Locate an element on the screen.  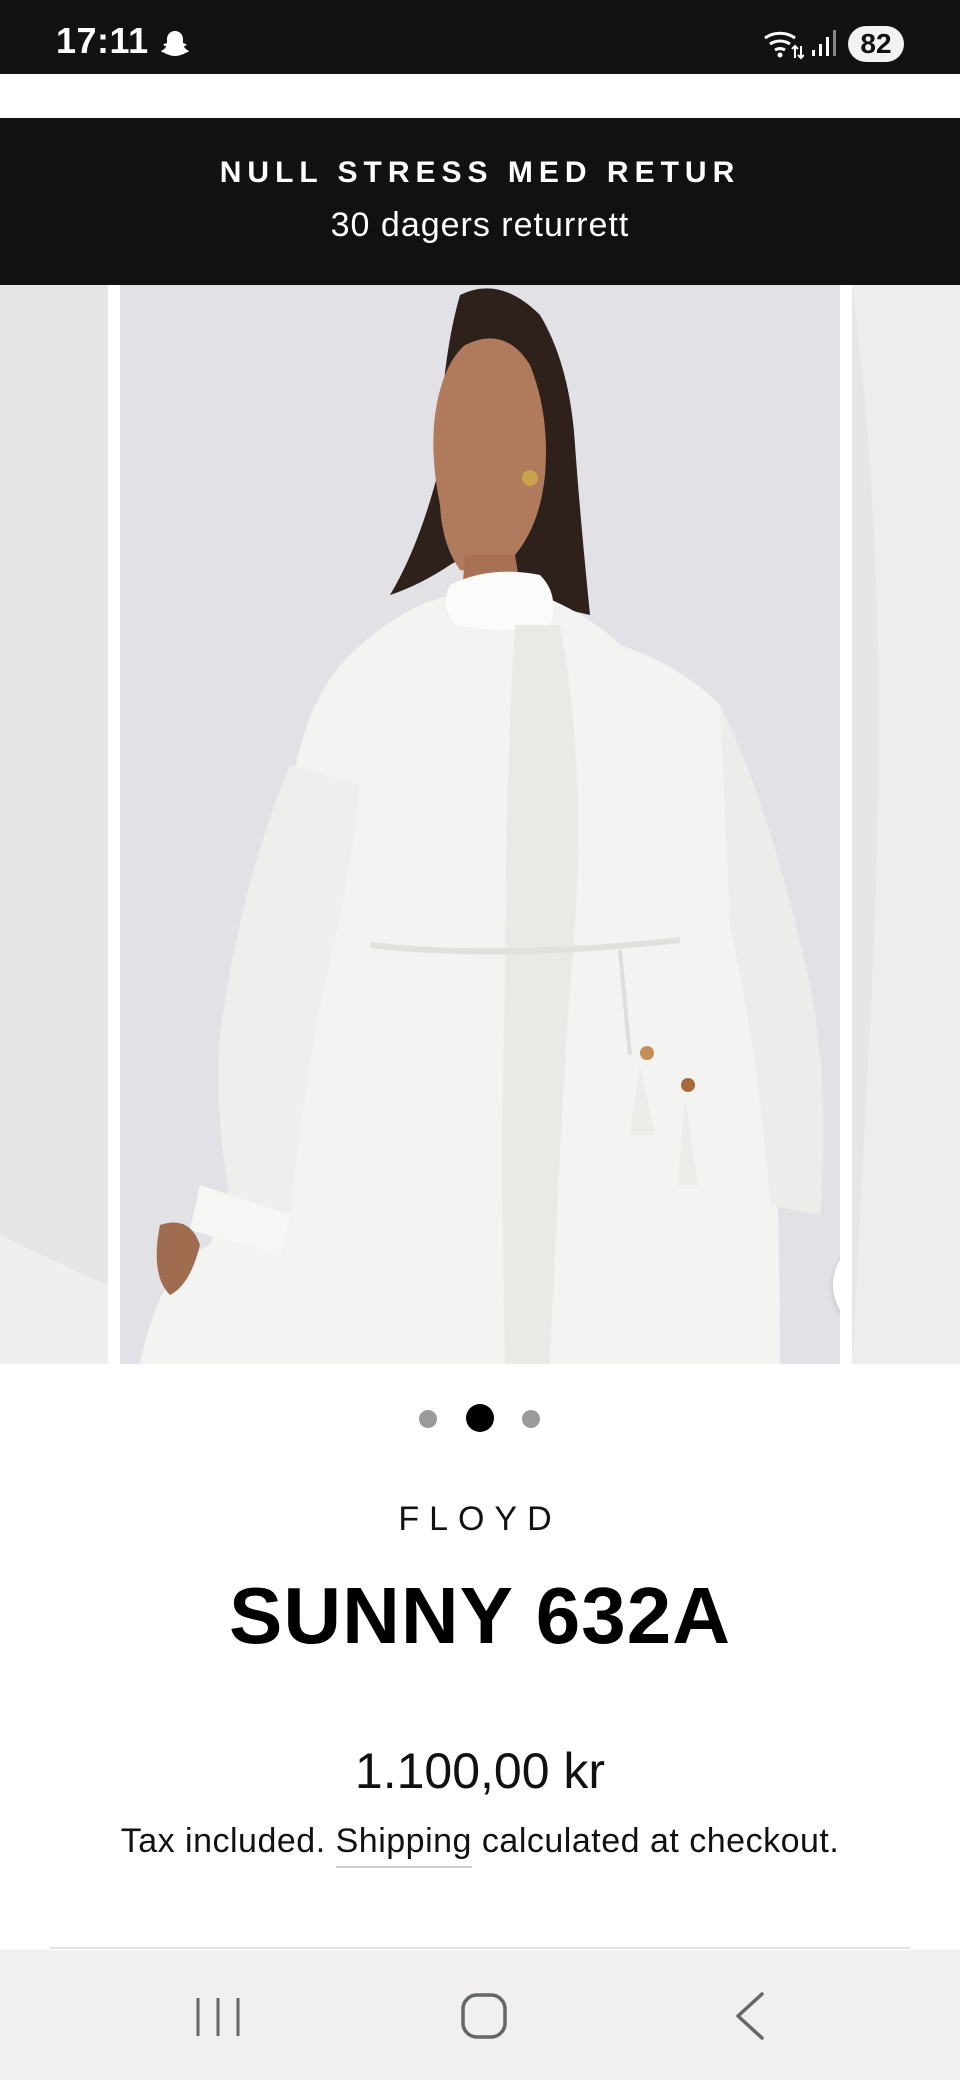
tax-included-text: Tax included. is located at coordinates (223, 1841).